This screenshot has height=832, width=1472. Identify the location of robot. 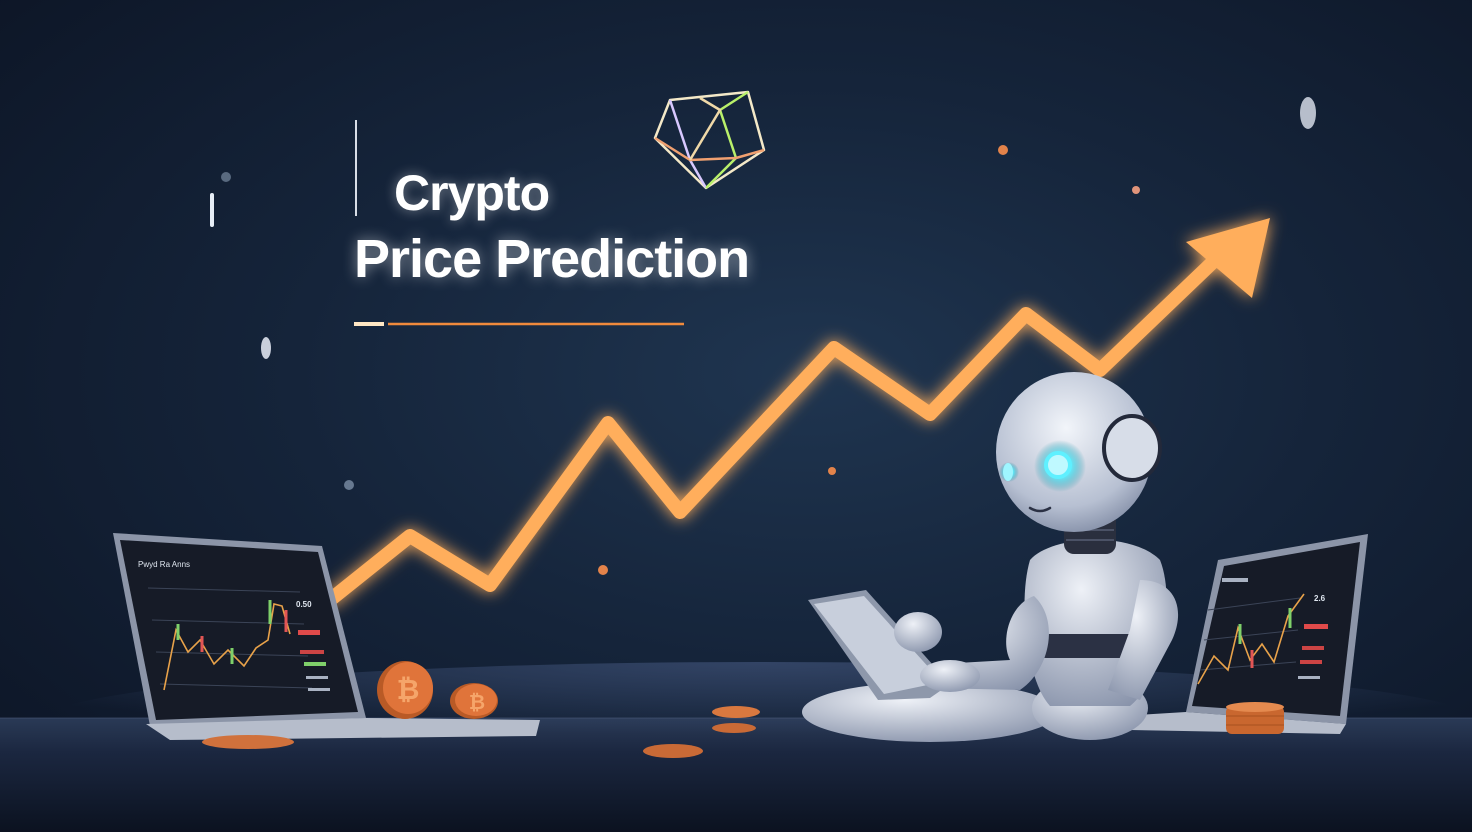
(990, 557).